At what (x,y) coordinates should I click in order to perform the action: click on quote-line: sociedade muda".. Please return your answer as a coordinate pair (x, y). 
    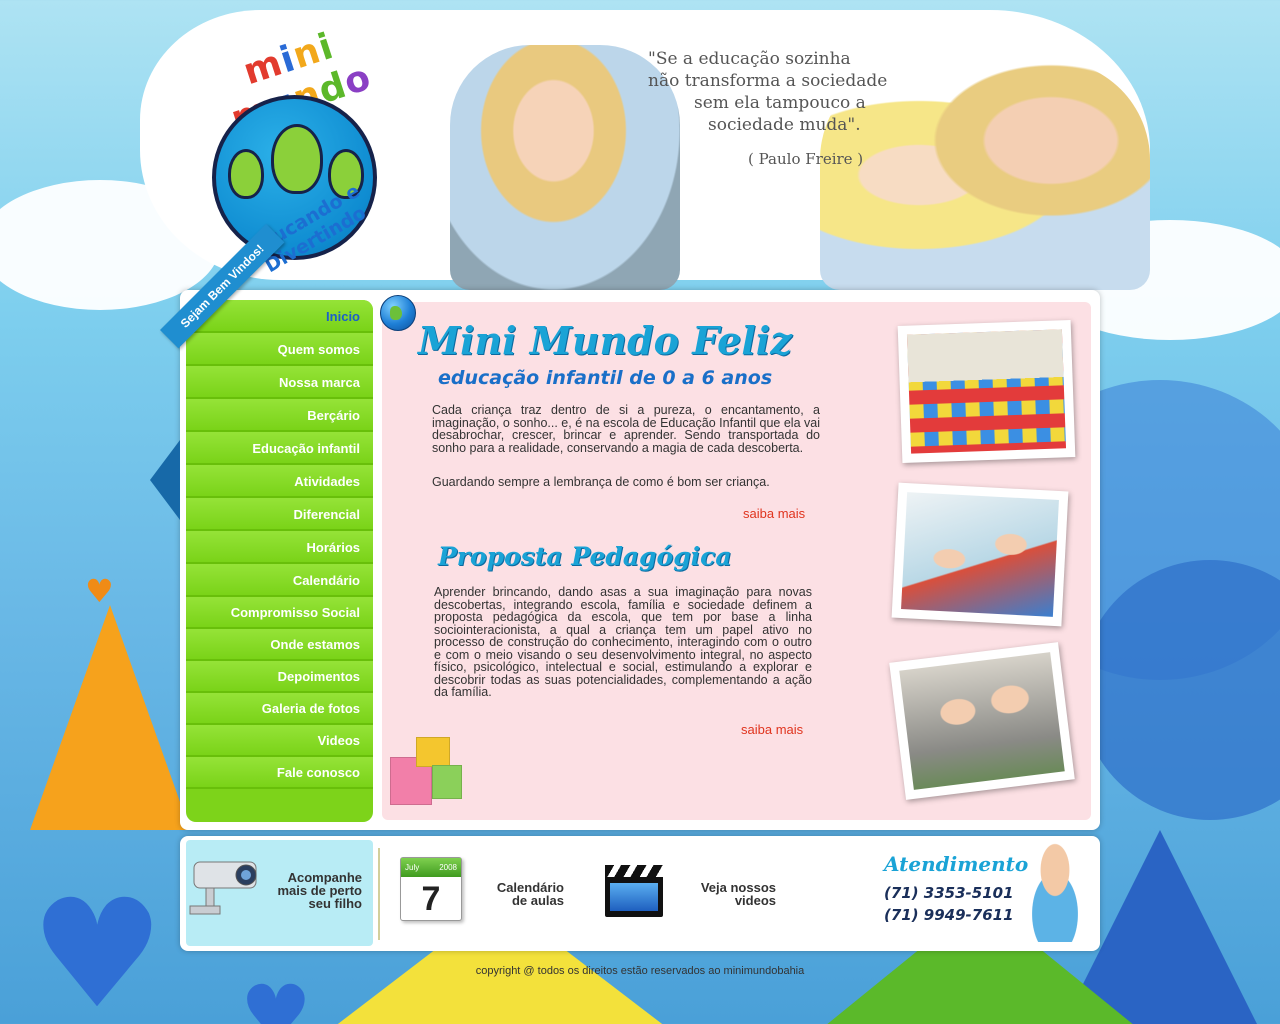
    Looking at the image, I should click on (784, 125).